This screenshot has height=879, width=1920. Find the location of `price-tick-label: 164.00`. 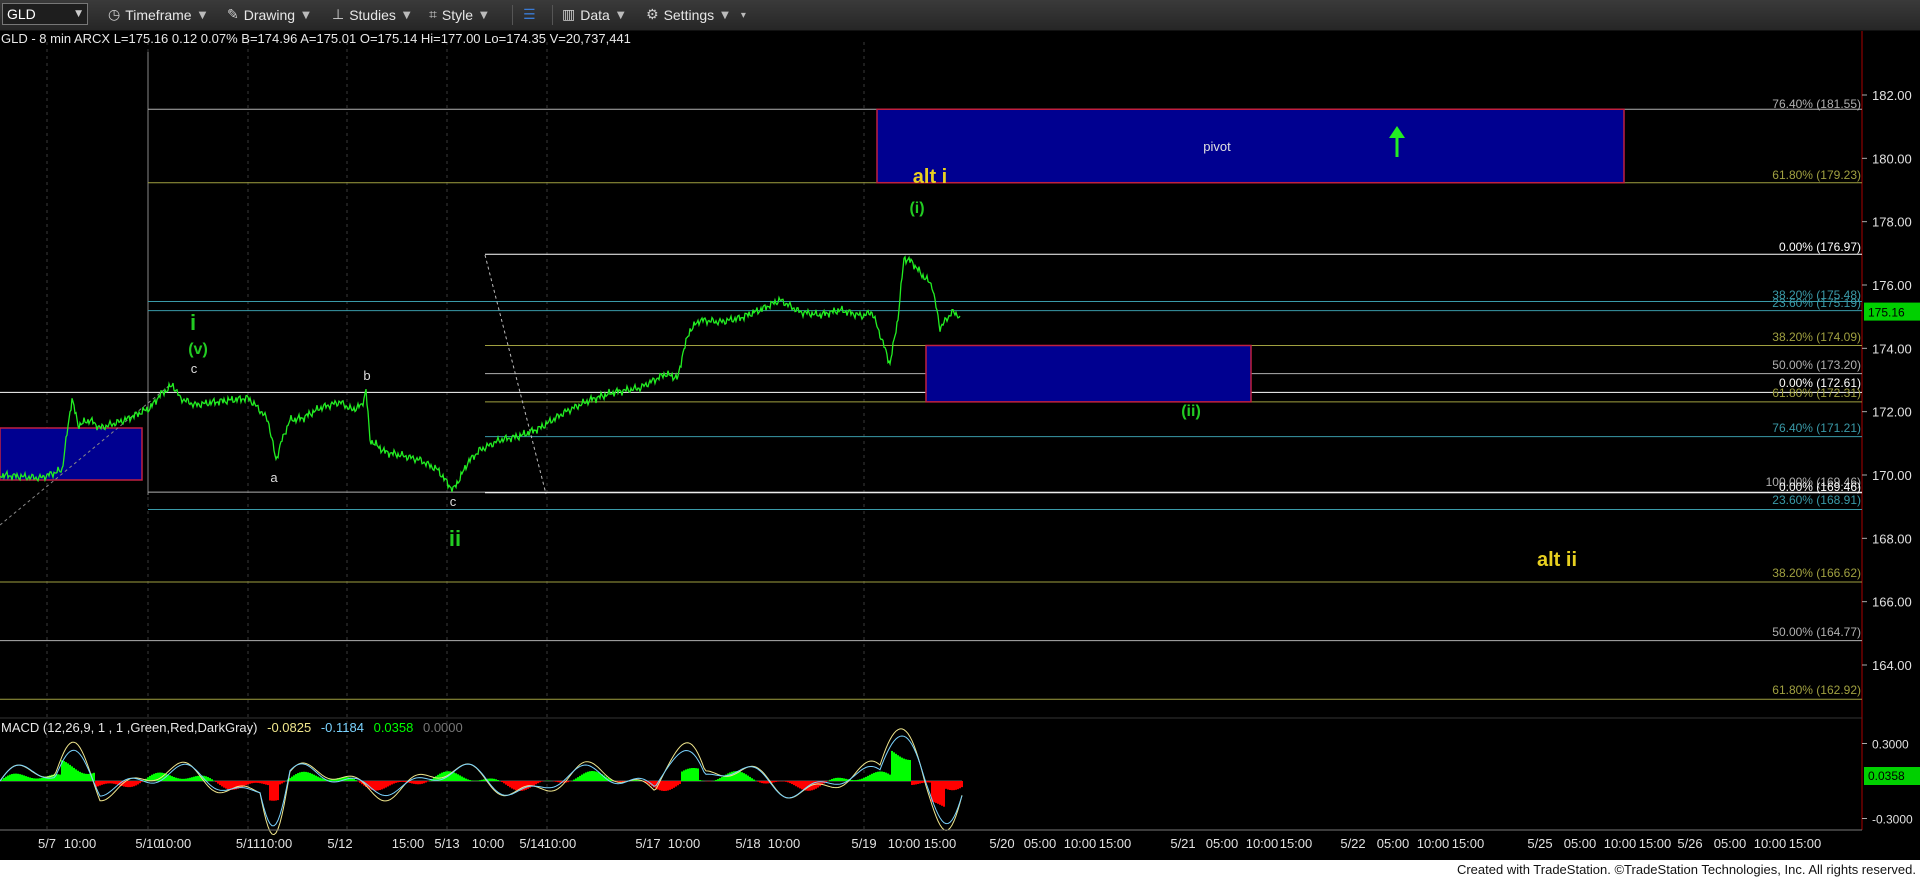

price-tick-label: 164.00 is located at coordinates (1892, 665).